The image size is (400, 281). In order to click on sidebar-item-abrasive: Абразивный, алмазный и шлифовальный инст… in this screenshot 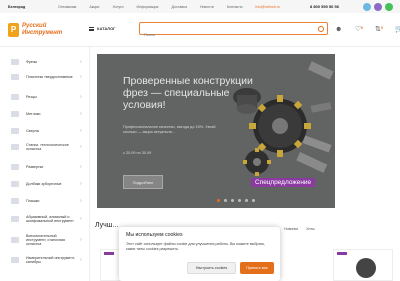, I will do `click(45, 219)`.